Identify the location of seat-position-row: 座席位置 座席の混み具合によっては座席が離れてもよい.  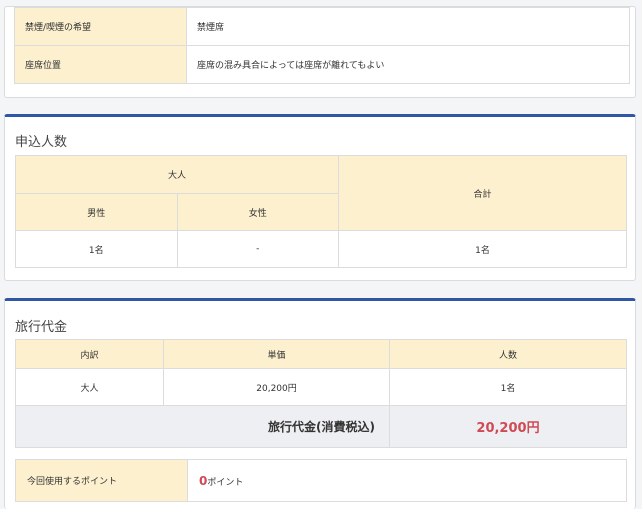
(322, 64).